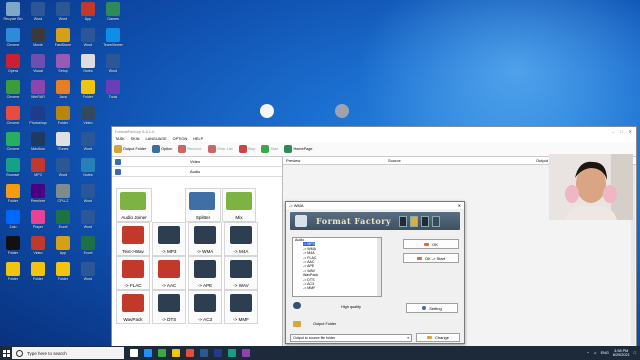  What do you see at coordinates (220, 149) in the screenshot?
I see `toolbar-button: Clear List` at bounding box center [220, 149].